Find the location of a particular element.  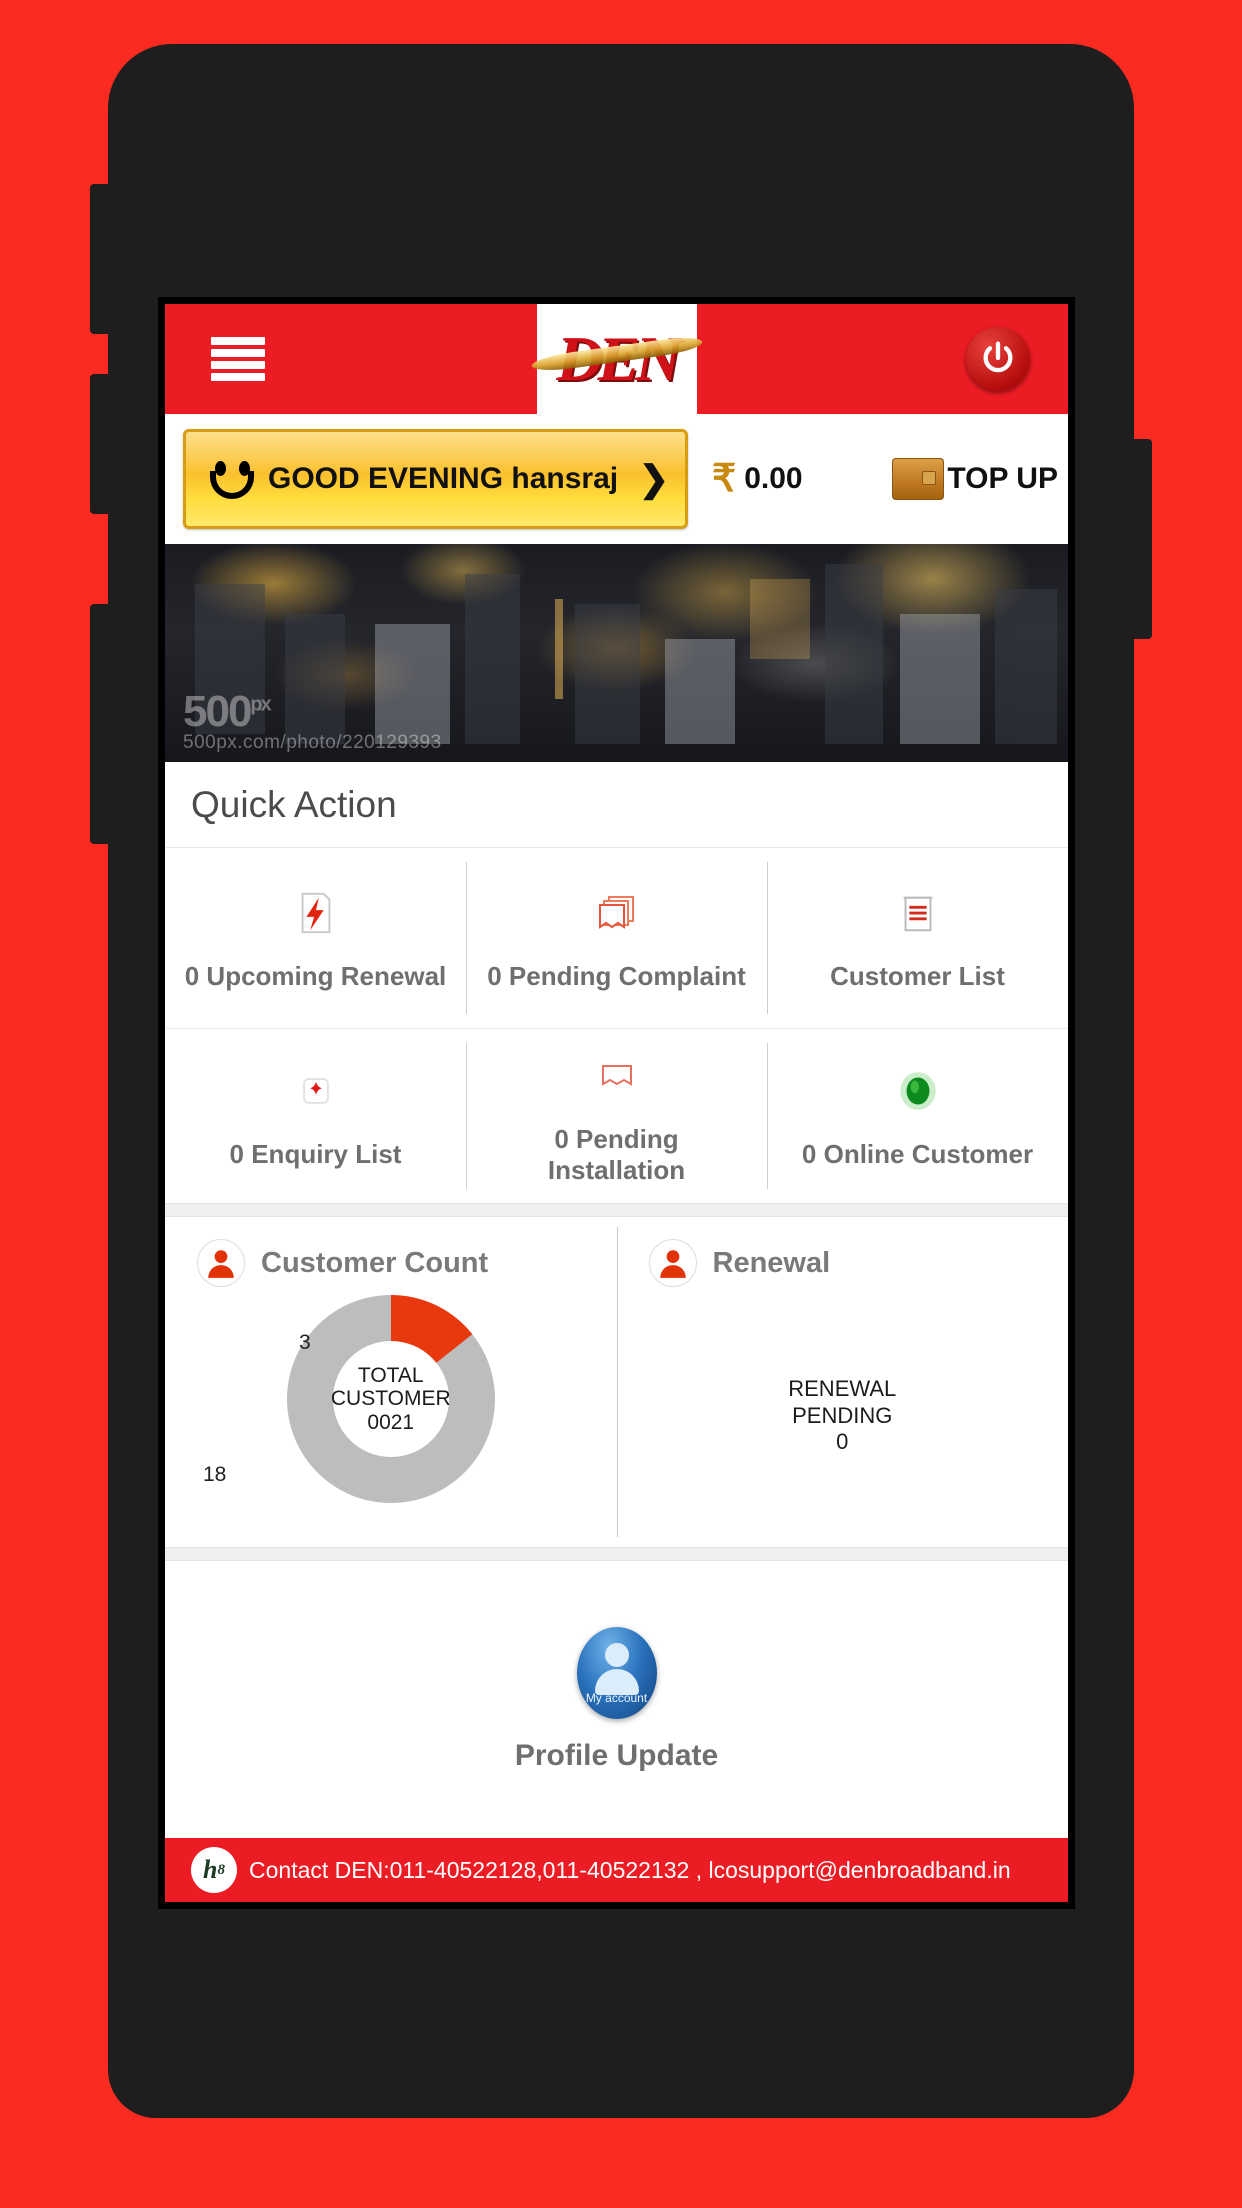

phone-button-extra is located at coordinates (100, 724).